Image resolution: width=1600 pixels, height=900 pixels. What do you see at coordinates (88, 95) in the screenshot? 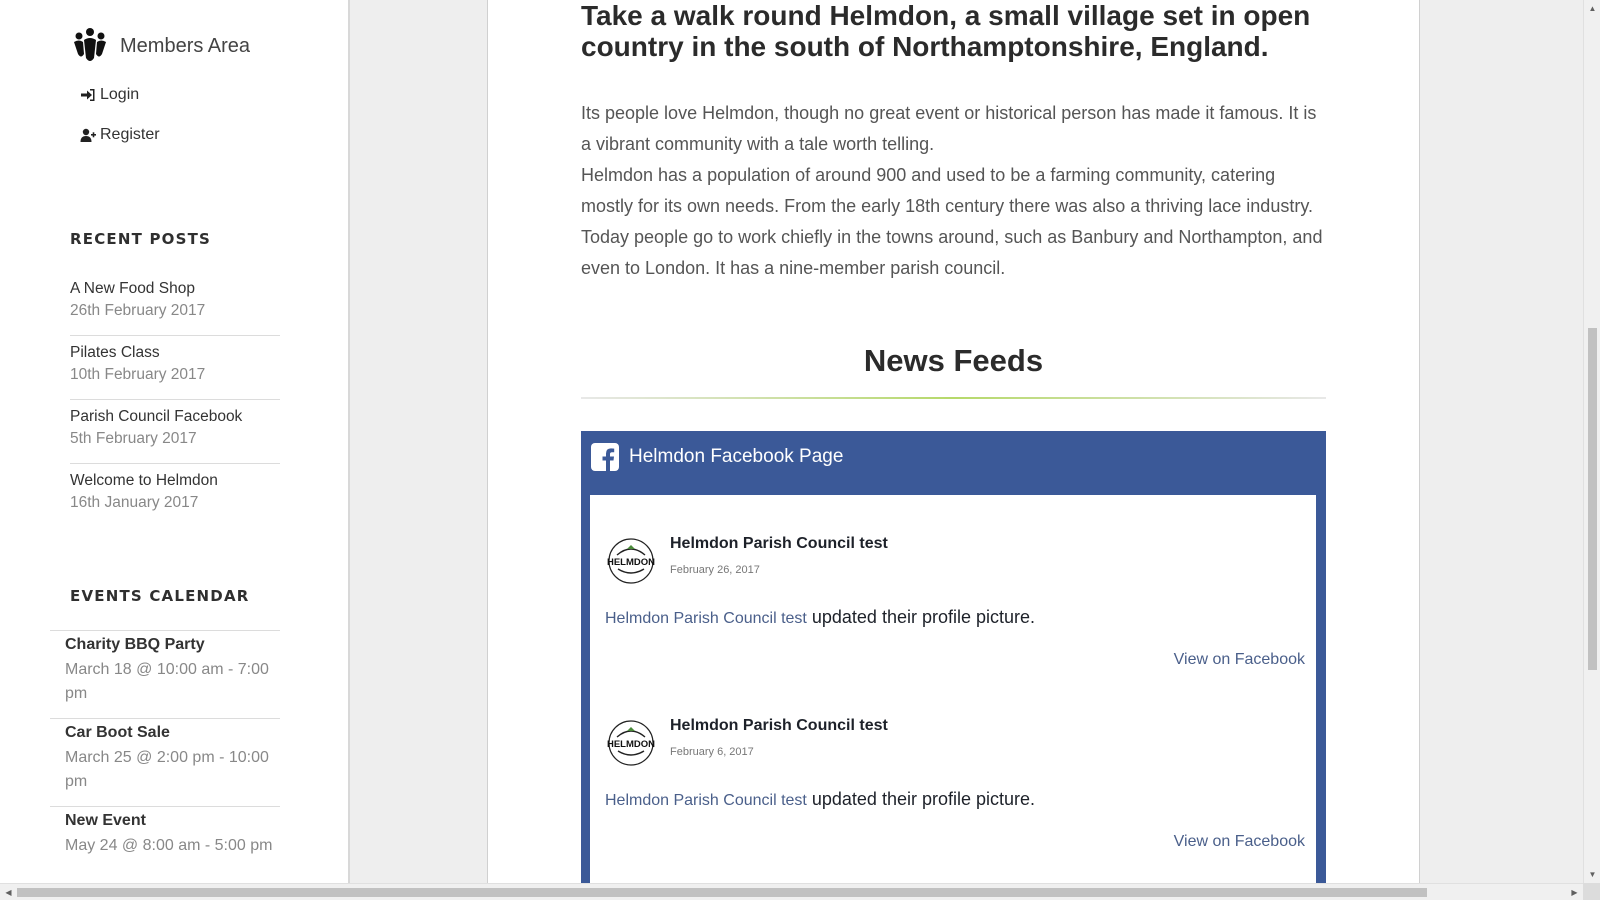
I see `sign-in-icon` at bounding box center [88, 95].